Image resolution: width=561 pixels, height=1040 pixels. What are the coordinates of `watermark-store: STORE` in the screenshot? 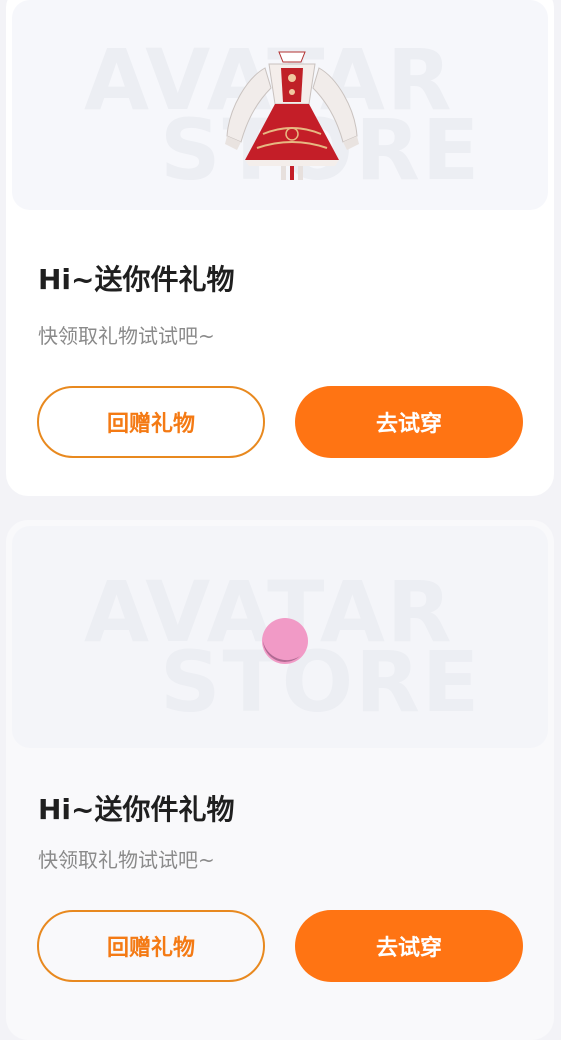 It's located at (321, 682).